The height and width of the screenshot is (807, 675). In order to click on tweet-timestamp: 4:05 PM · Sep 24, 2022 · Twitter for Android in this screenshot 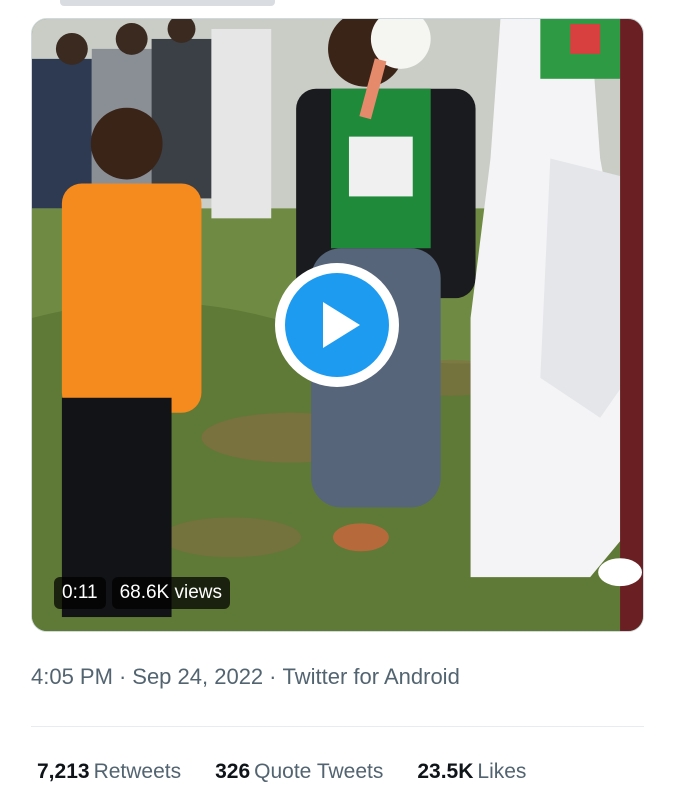, I will do `click(245, 677)`.